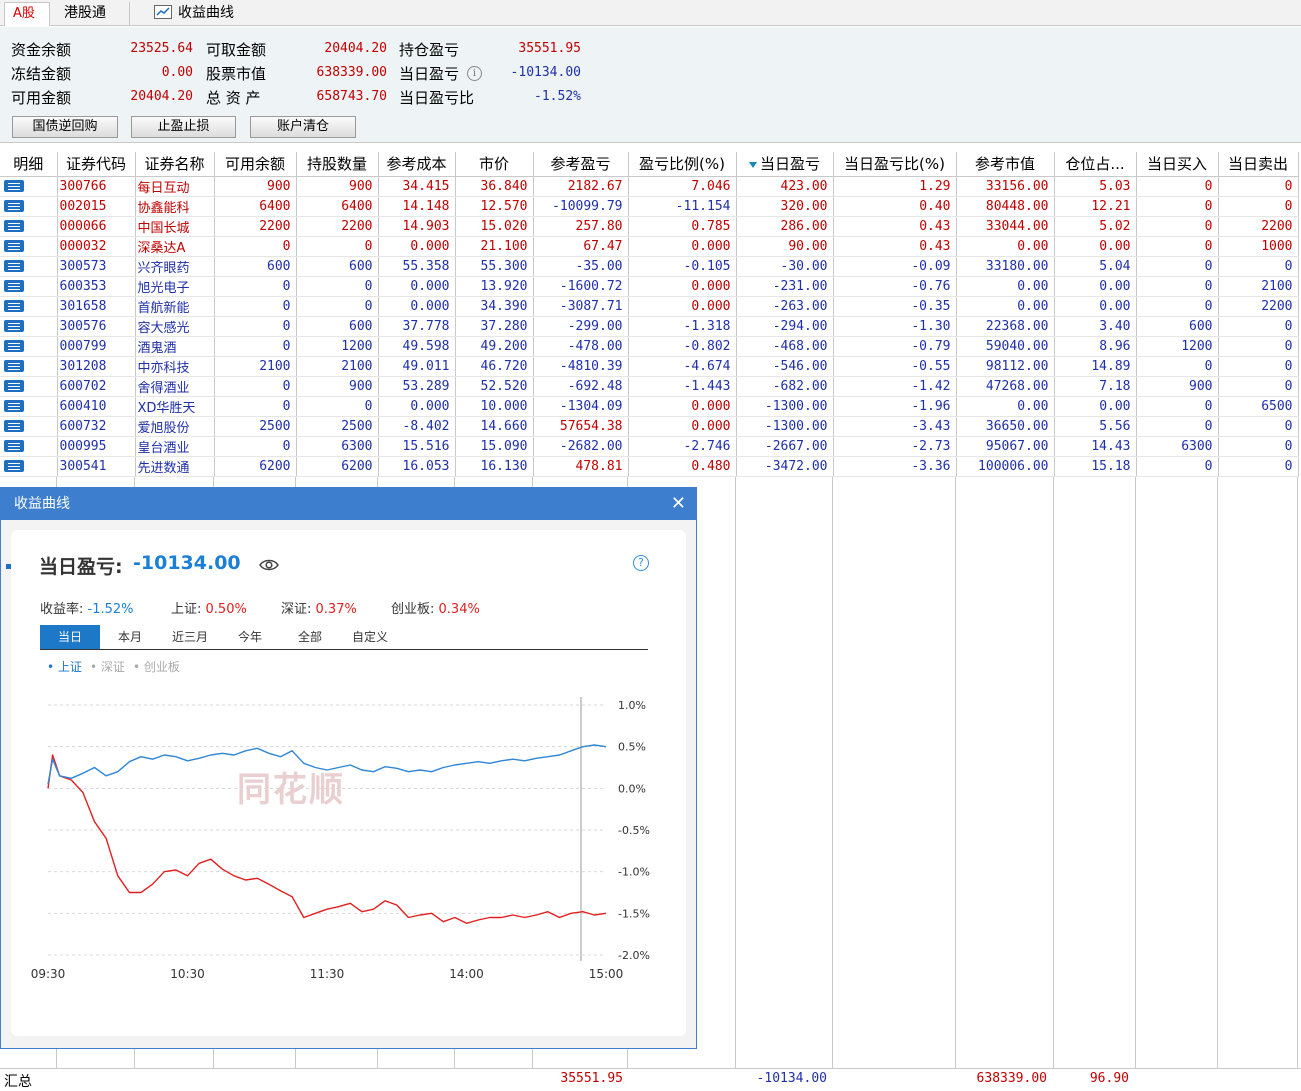  What do you see at coordinates (65, 127) in the screenshot?
I see `repo-button: 国债逆回购` at bounding box center [65, 127].